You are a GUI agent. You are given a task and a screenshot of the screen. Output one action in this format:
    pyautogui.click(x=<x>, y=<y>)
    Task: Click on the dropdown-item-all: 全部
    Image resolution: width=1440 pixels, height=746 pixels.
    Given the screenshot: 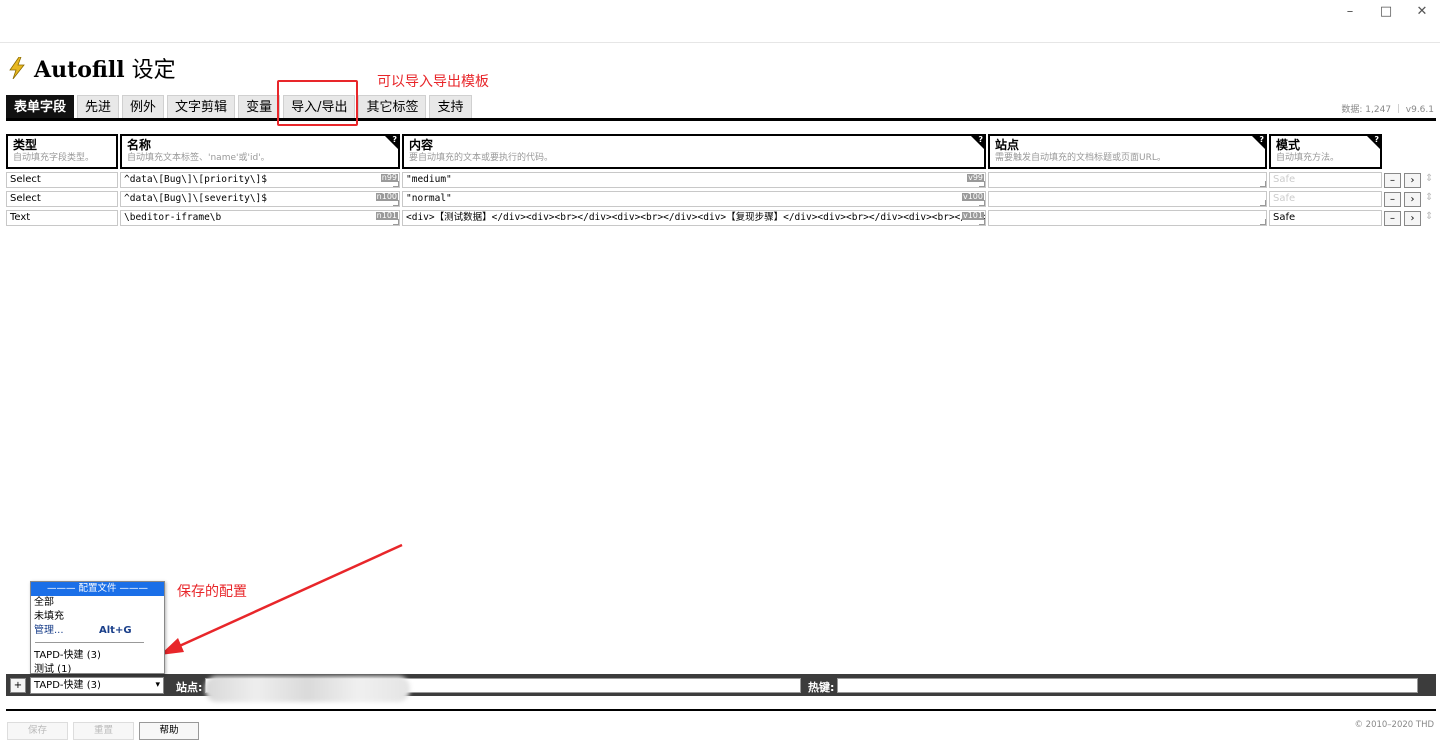 What is the action you would take?
    pyautogui.click(x=97, y=603)
    